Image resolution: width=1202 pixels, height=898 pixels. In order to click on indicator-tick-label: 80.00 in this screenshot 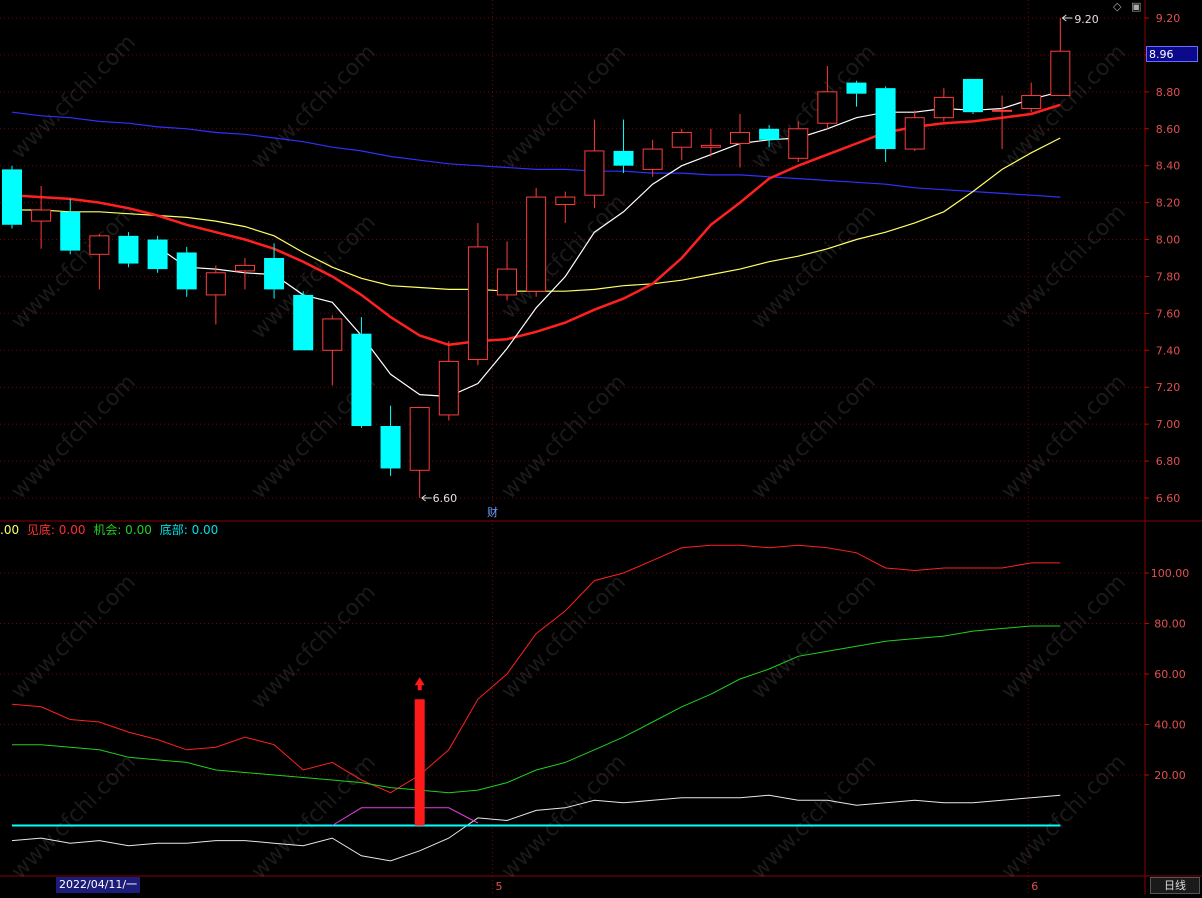, I will do `click(1170, 624)`.